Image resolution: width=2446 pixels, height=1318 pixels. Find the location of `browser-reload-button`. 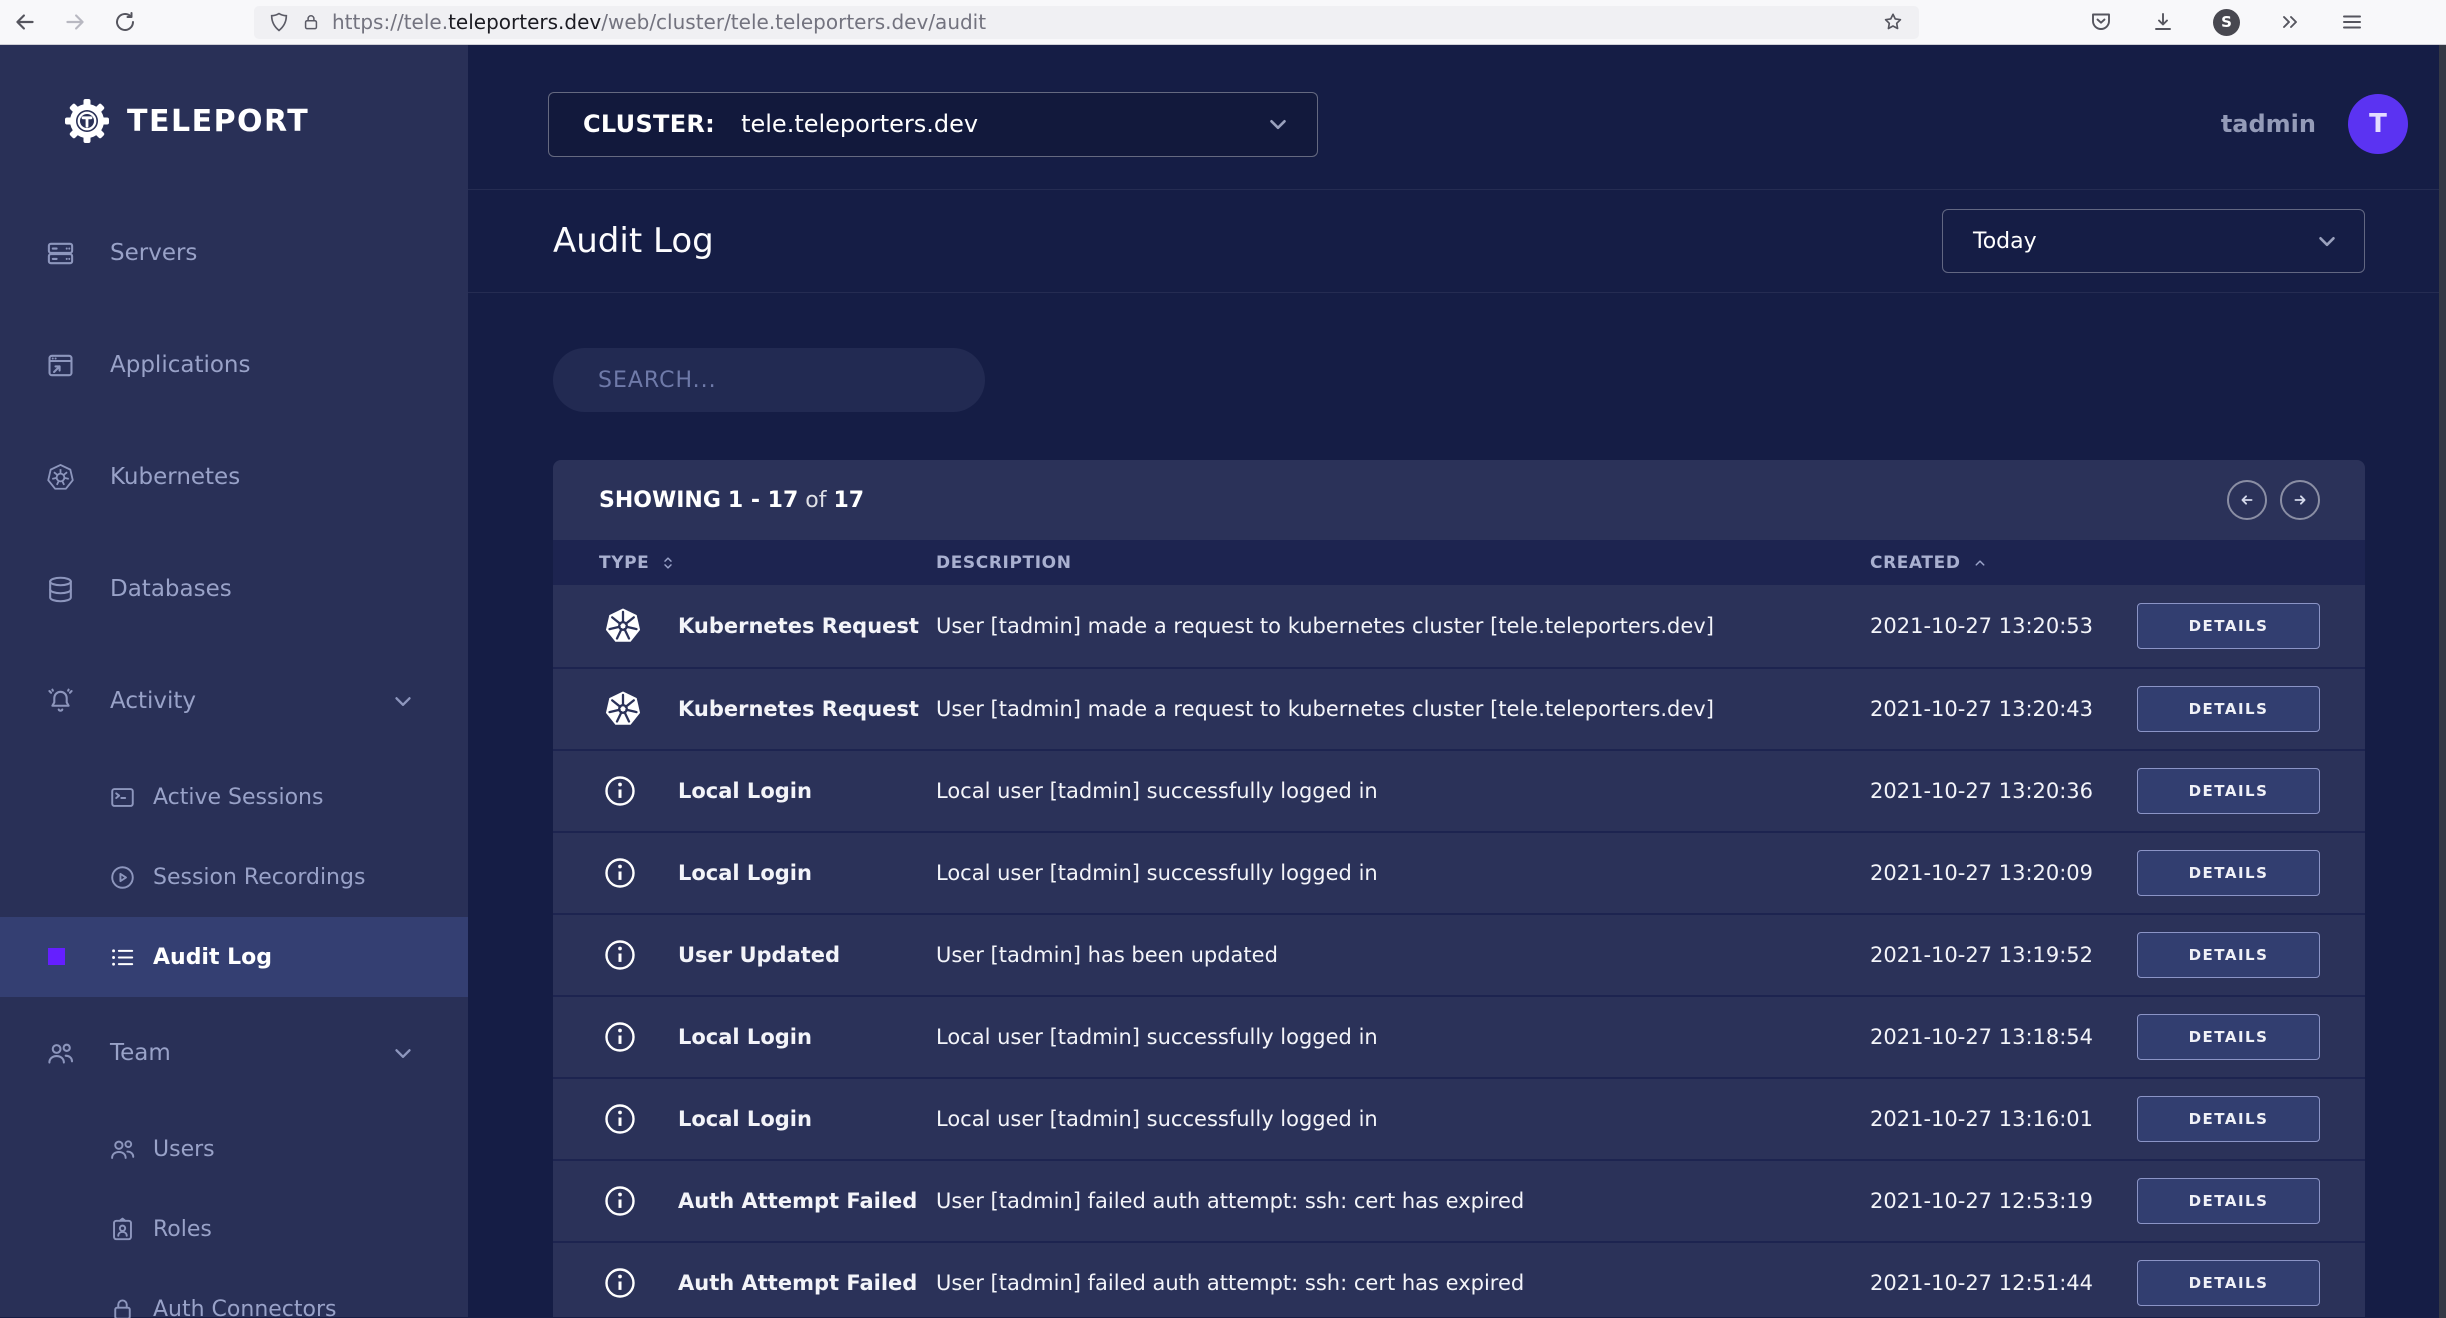

browser-reload-button is located at coordinates (125, 22).